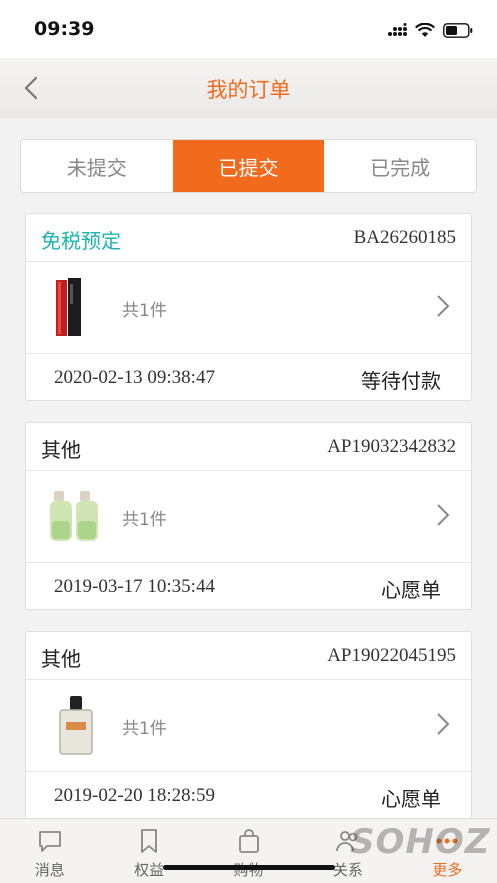  What do you see at coordinates (248, 447) in the screenshot?
I see `order-card-header: 其他 AP19032342832` at bounding box center [248, 447].